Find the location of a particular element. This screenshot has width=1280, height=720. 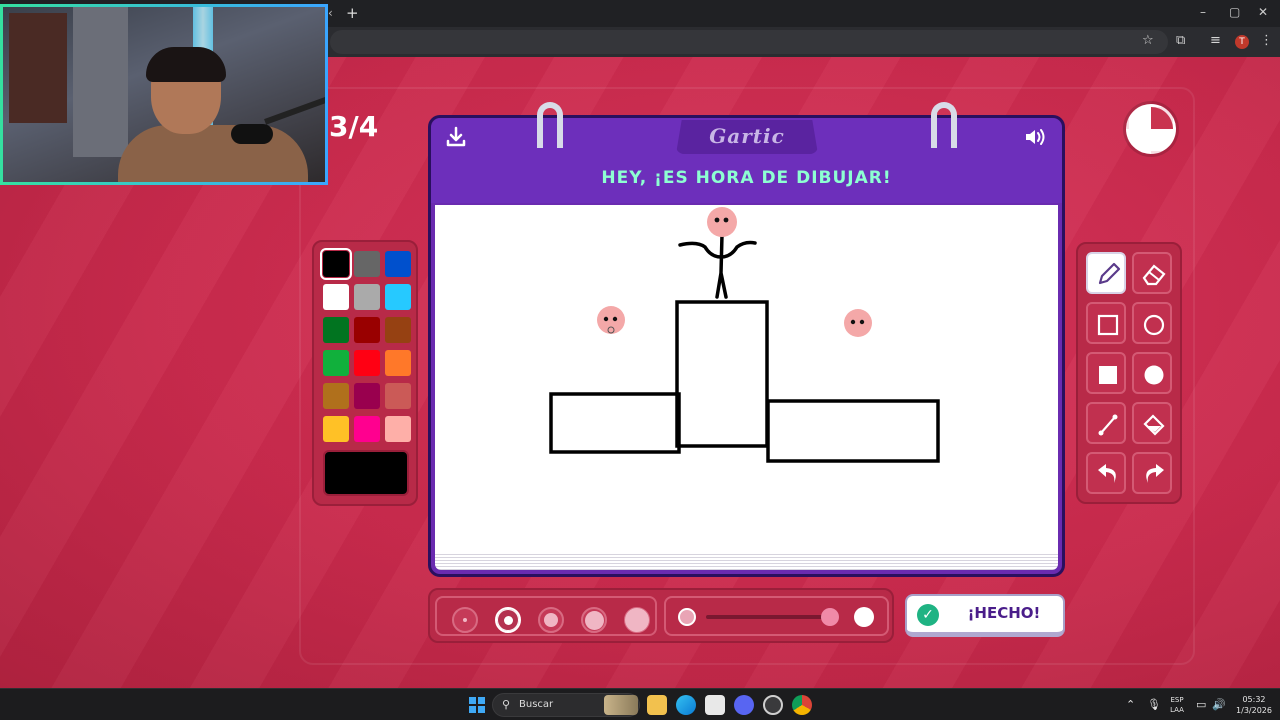

line-tool-button is located at coordinates (1106, 423).